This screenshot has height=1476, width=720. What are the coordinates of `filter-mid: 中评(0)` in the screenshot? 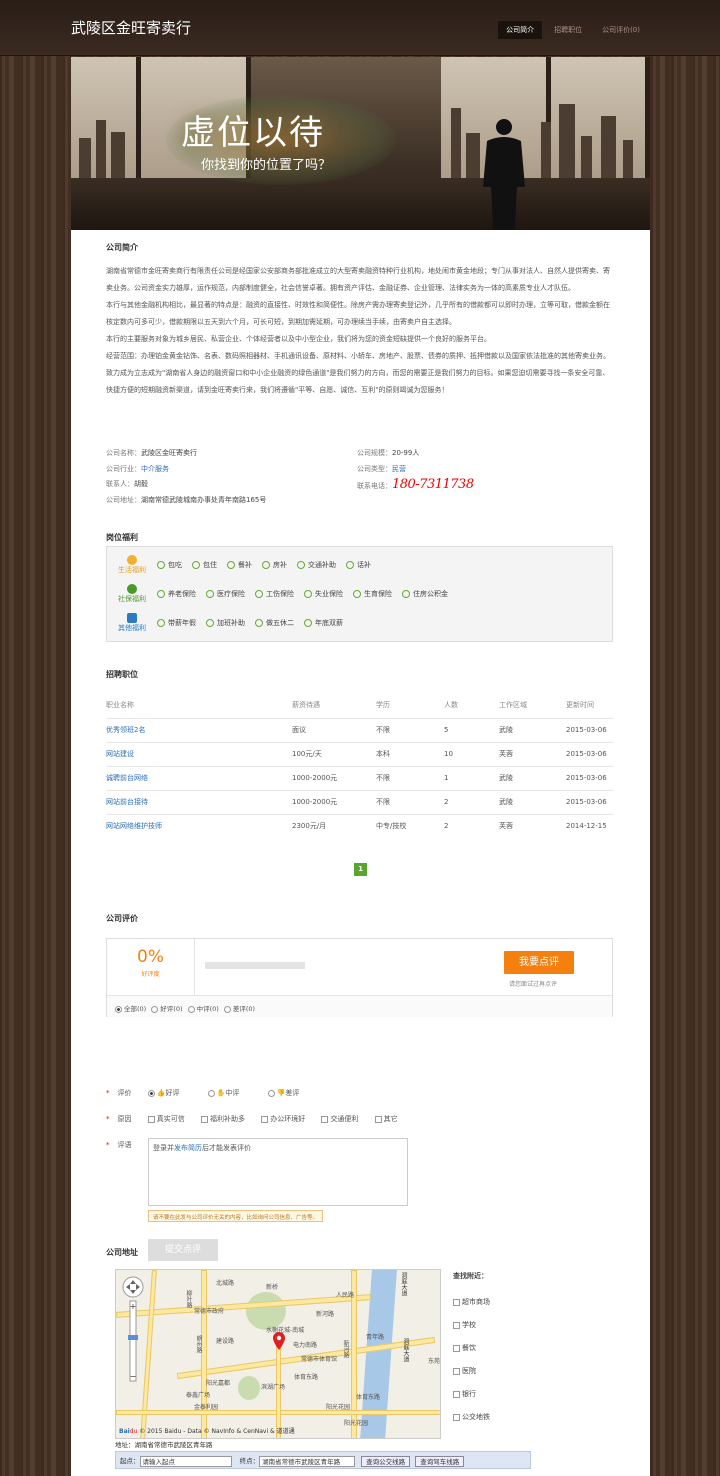 It's located at (203, 1009).